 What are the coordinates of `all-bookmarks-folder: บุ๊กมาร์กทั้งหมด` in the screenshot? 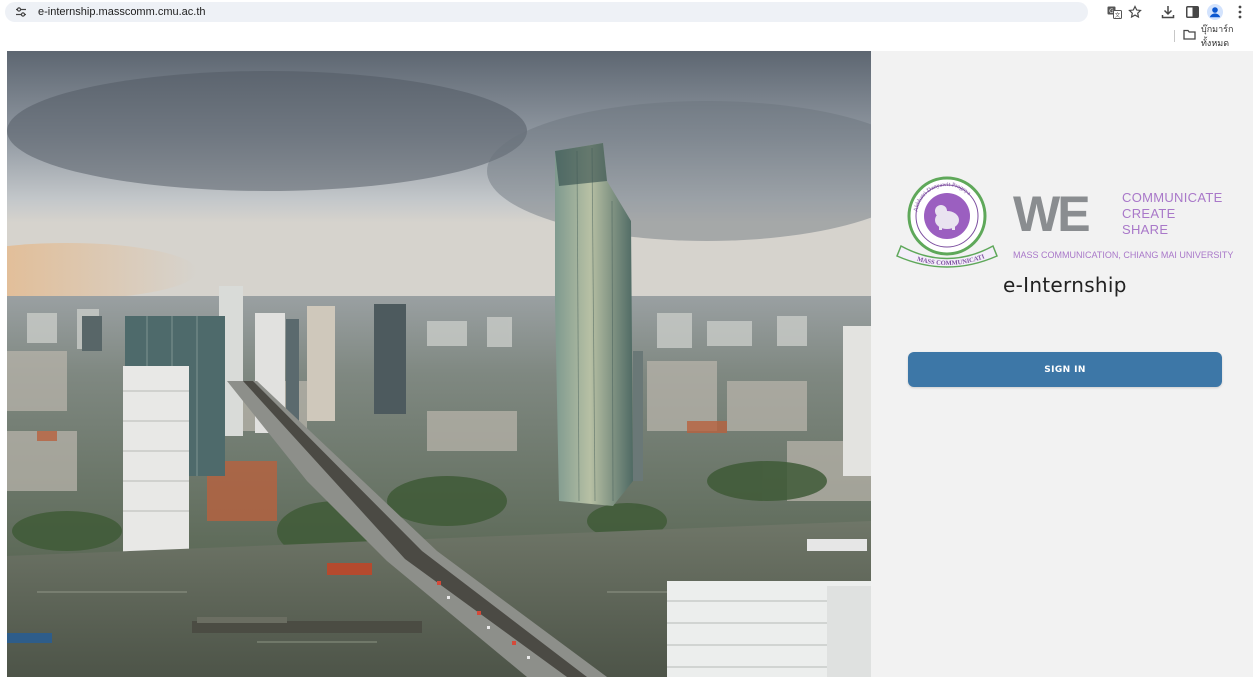 It's located at (1218, 36).